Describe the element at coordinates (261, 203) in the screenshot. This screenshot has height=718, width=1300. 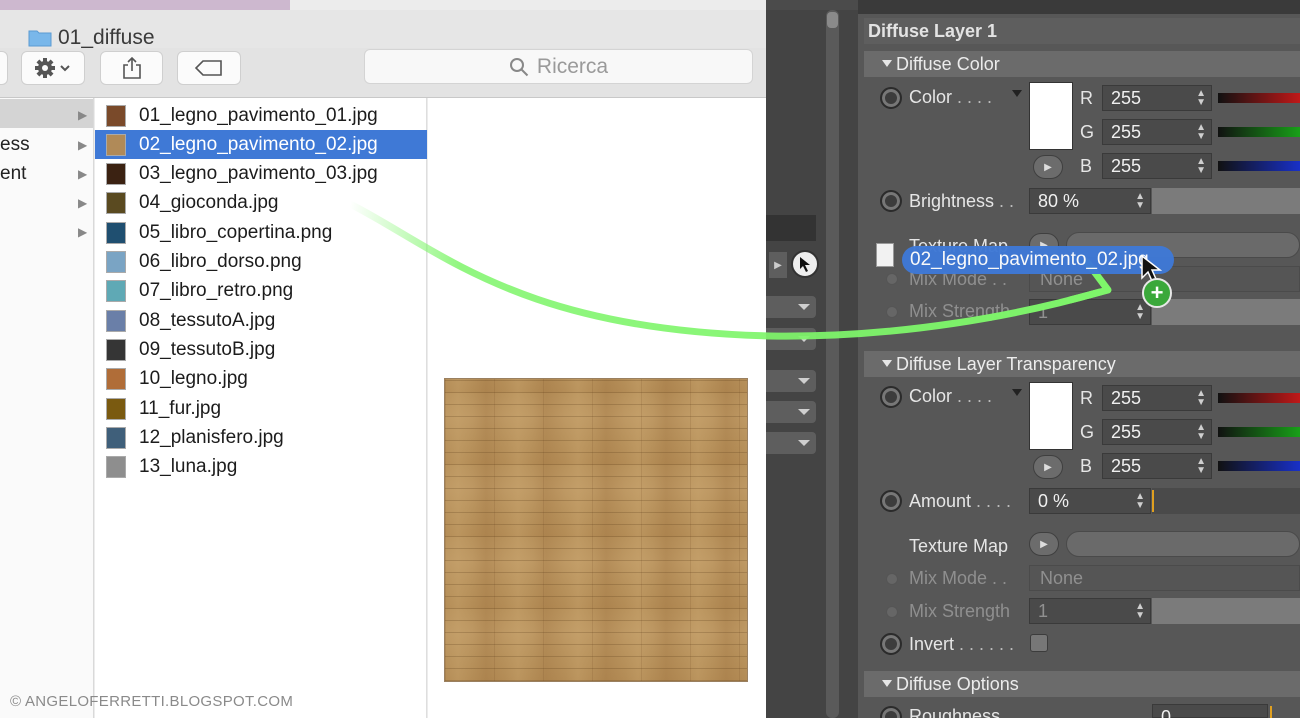
I see `file-row: 04_gioconda.jpg` at that location.